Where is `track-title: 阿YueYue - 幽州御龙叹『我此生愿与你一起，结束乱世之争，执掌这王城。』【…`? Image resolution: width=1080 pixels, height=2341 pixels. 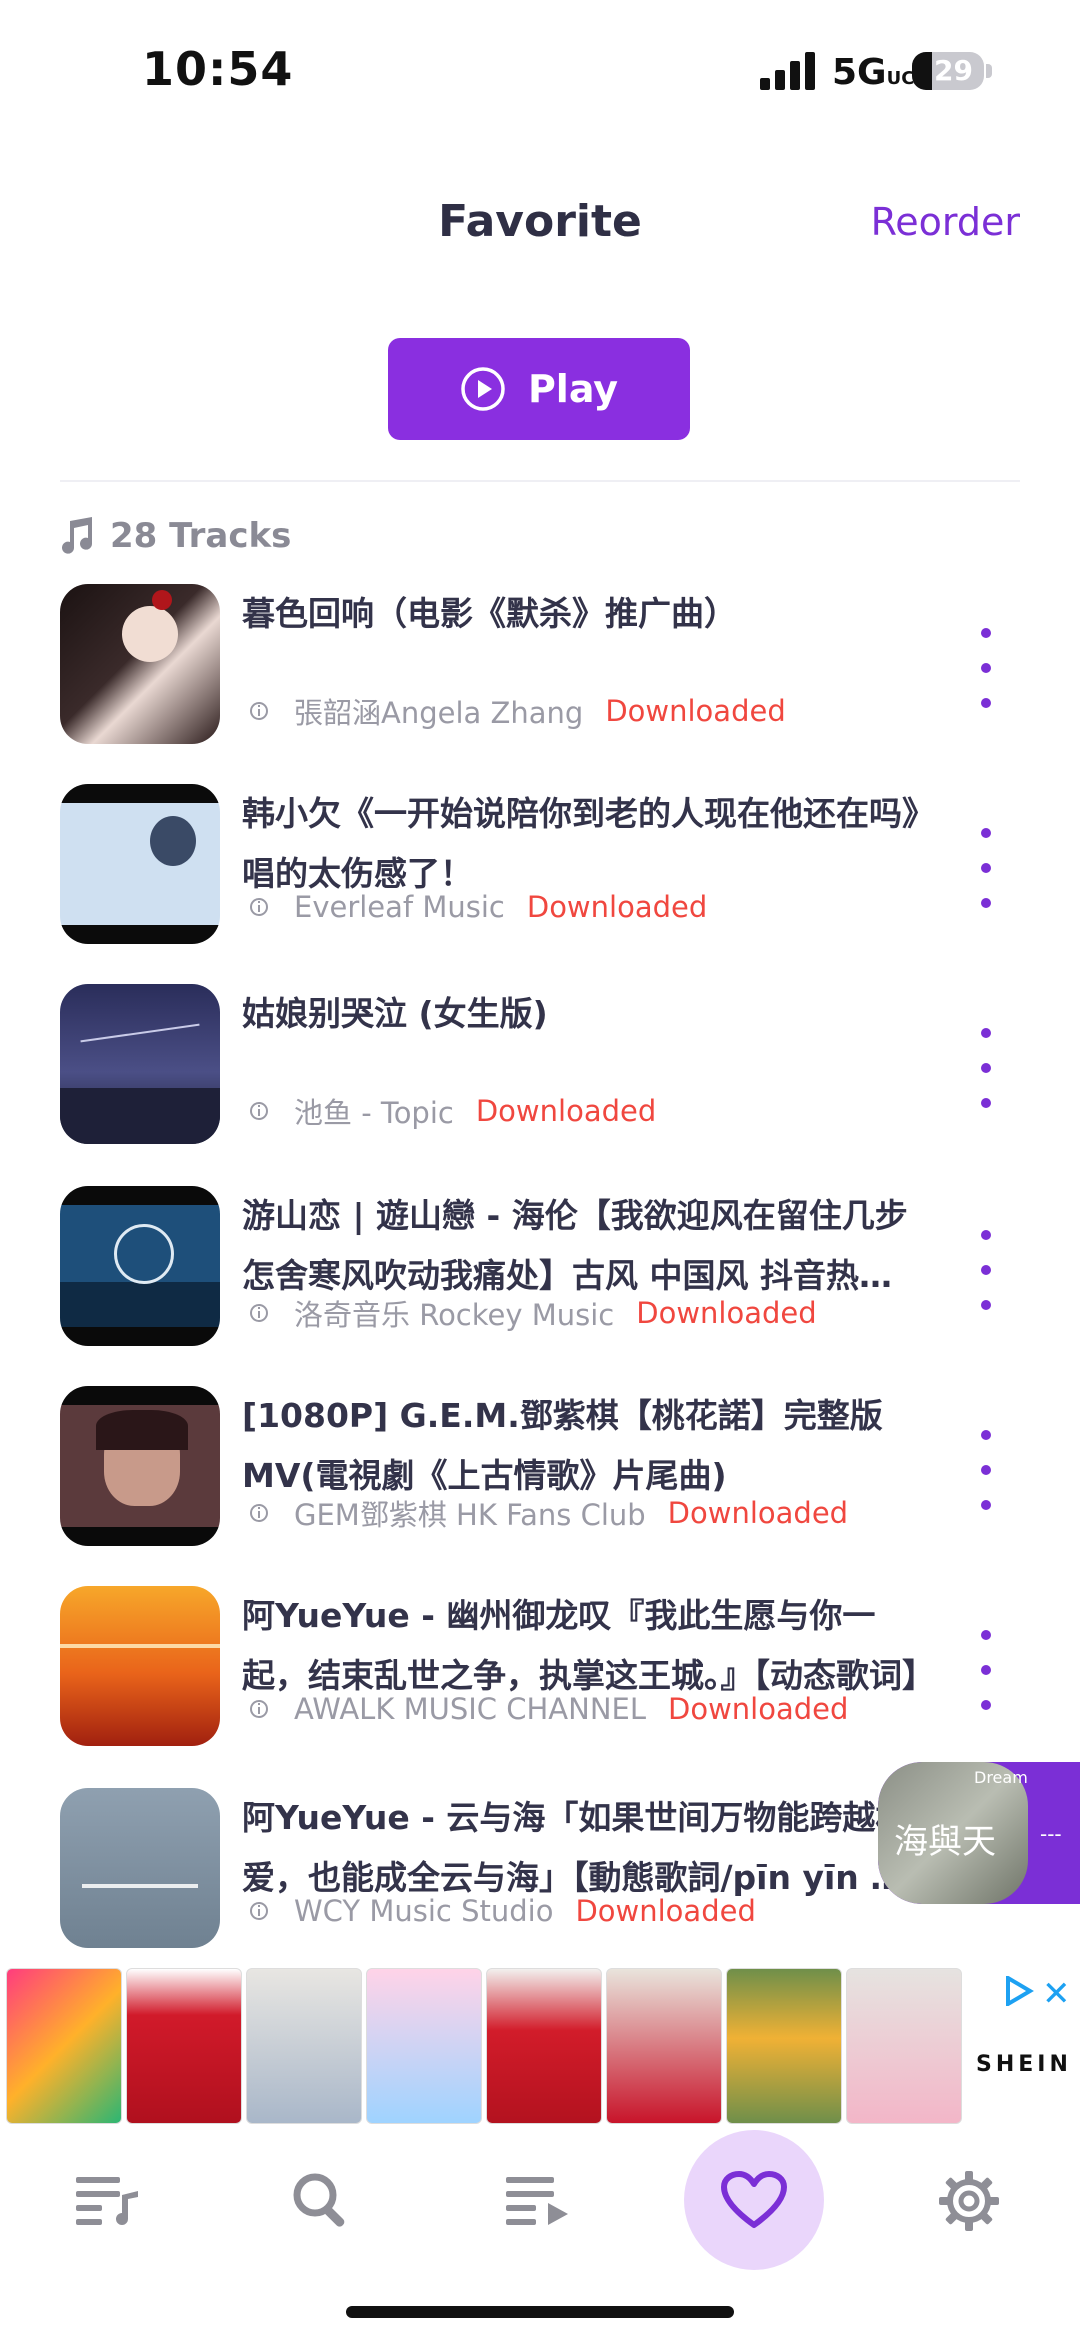
track-title: 阿YueYue - 幽州御龙叹『我此生愿与你一起，结束乱世之争，执掌这王城。』【… is located at coordinates (582, 1645).